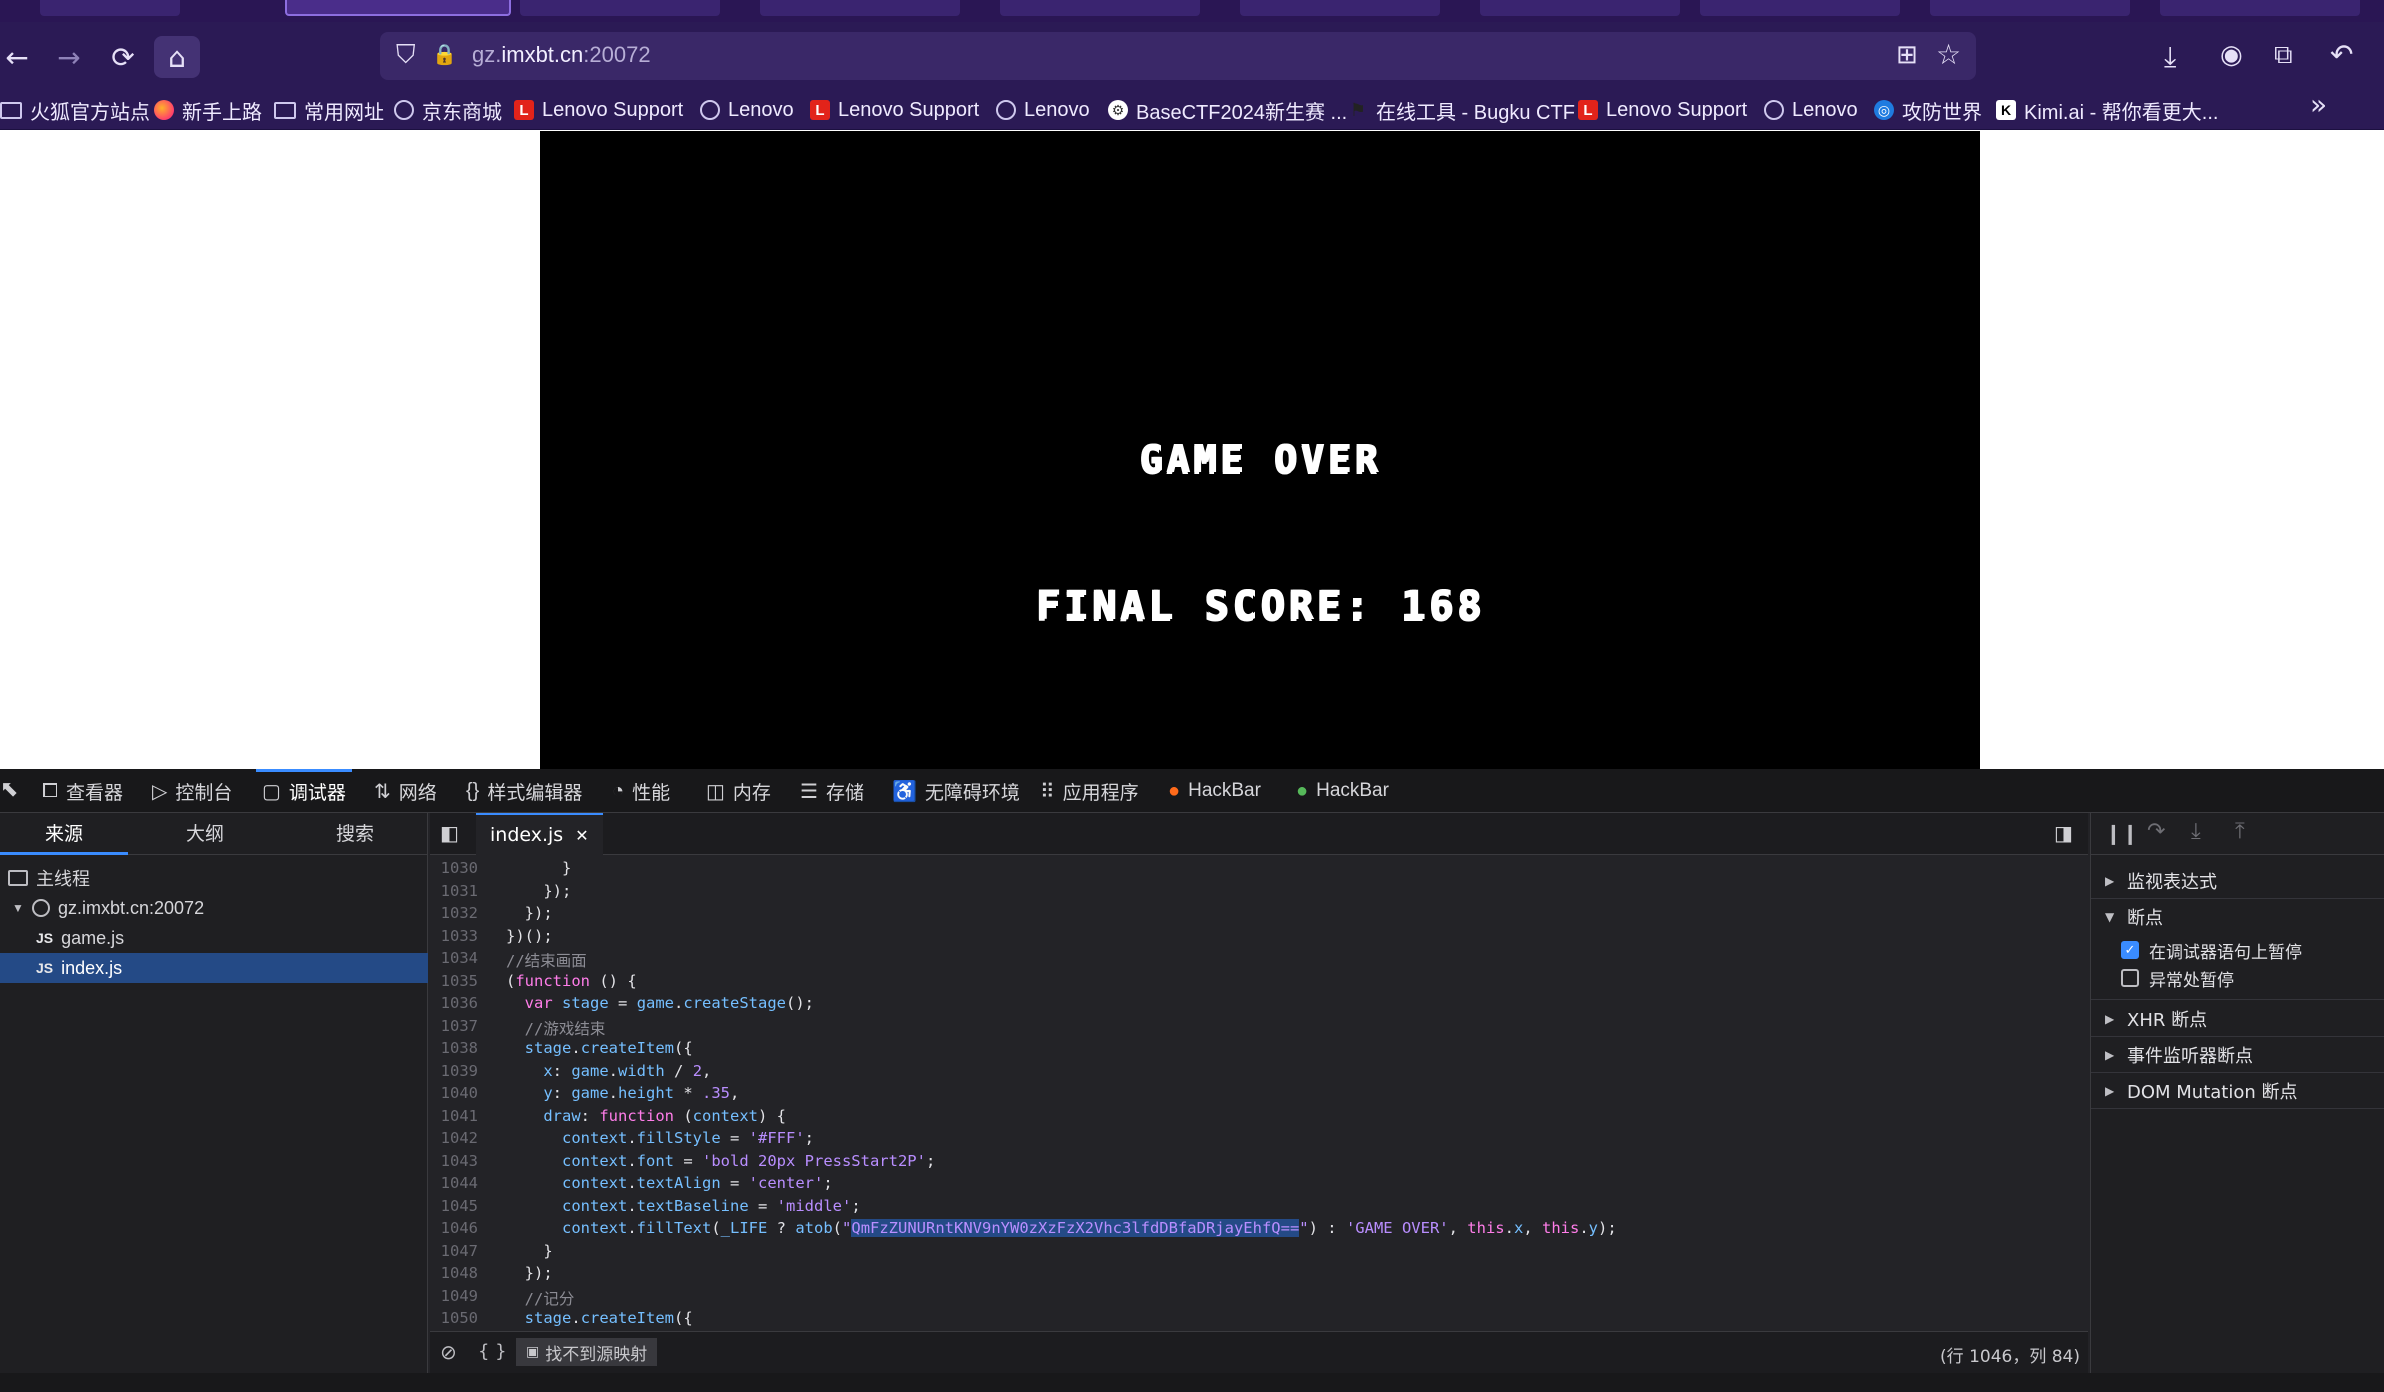 The width and height of the screenshot is (2384, 1392). I want to click on line-number: 1039, so click(454, 1071).